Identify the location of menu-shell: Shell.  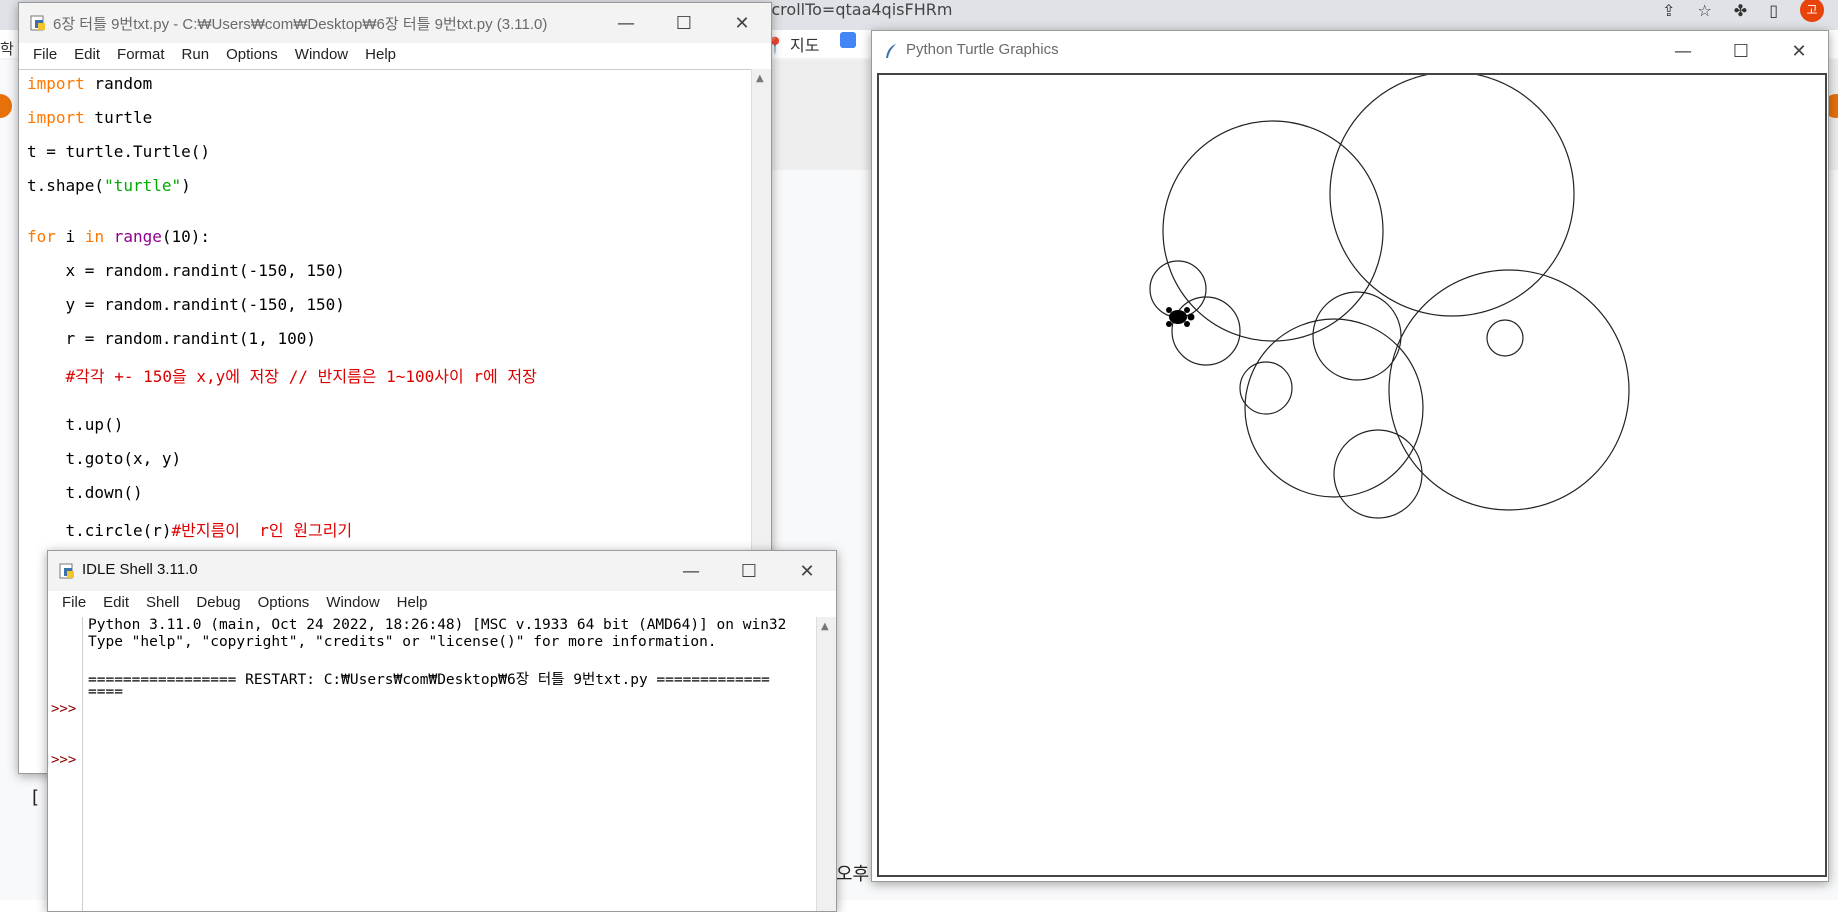
(163, 604).